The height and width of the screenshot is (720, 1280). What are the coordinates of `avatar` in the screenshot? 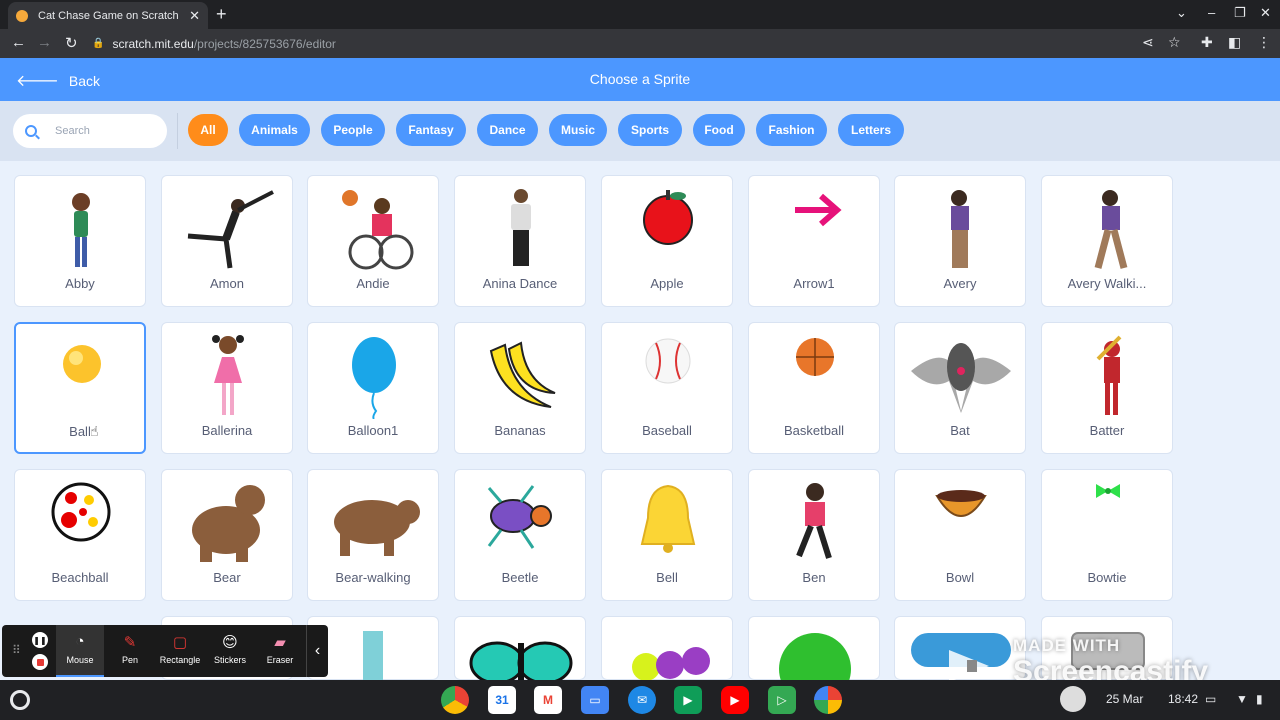 It's located at (1073, 699).